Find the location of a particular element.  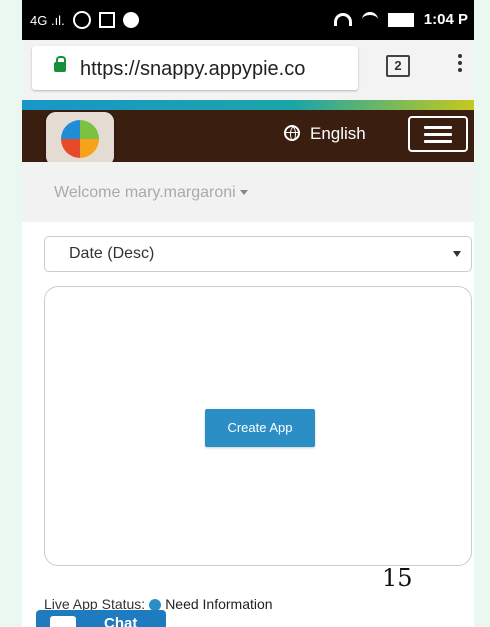

welcome-bar: Welcome mary.margaroni is located at coordinates (248, 192).